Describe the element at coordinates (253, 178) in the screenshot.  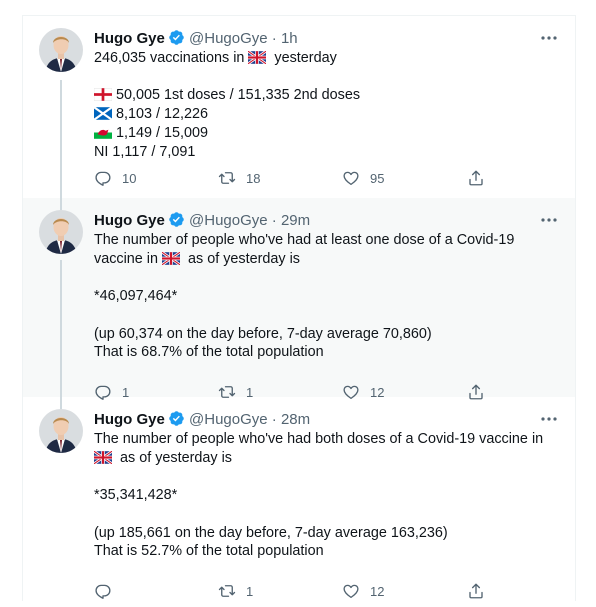
I see `retweet-count: 18` at that location.